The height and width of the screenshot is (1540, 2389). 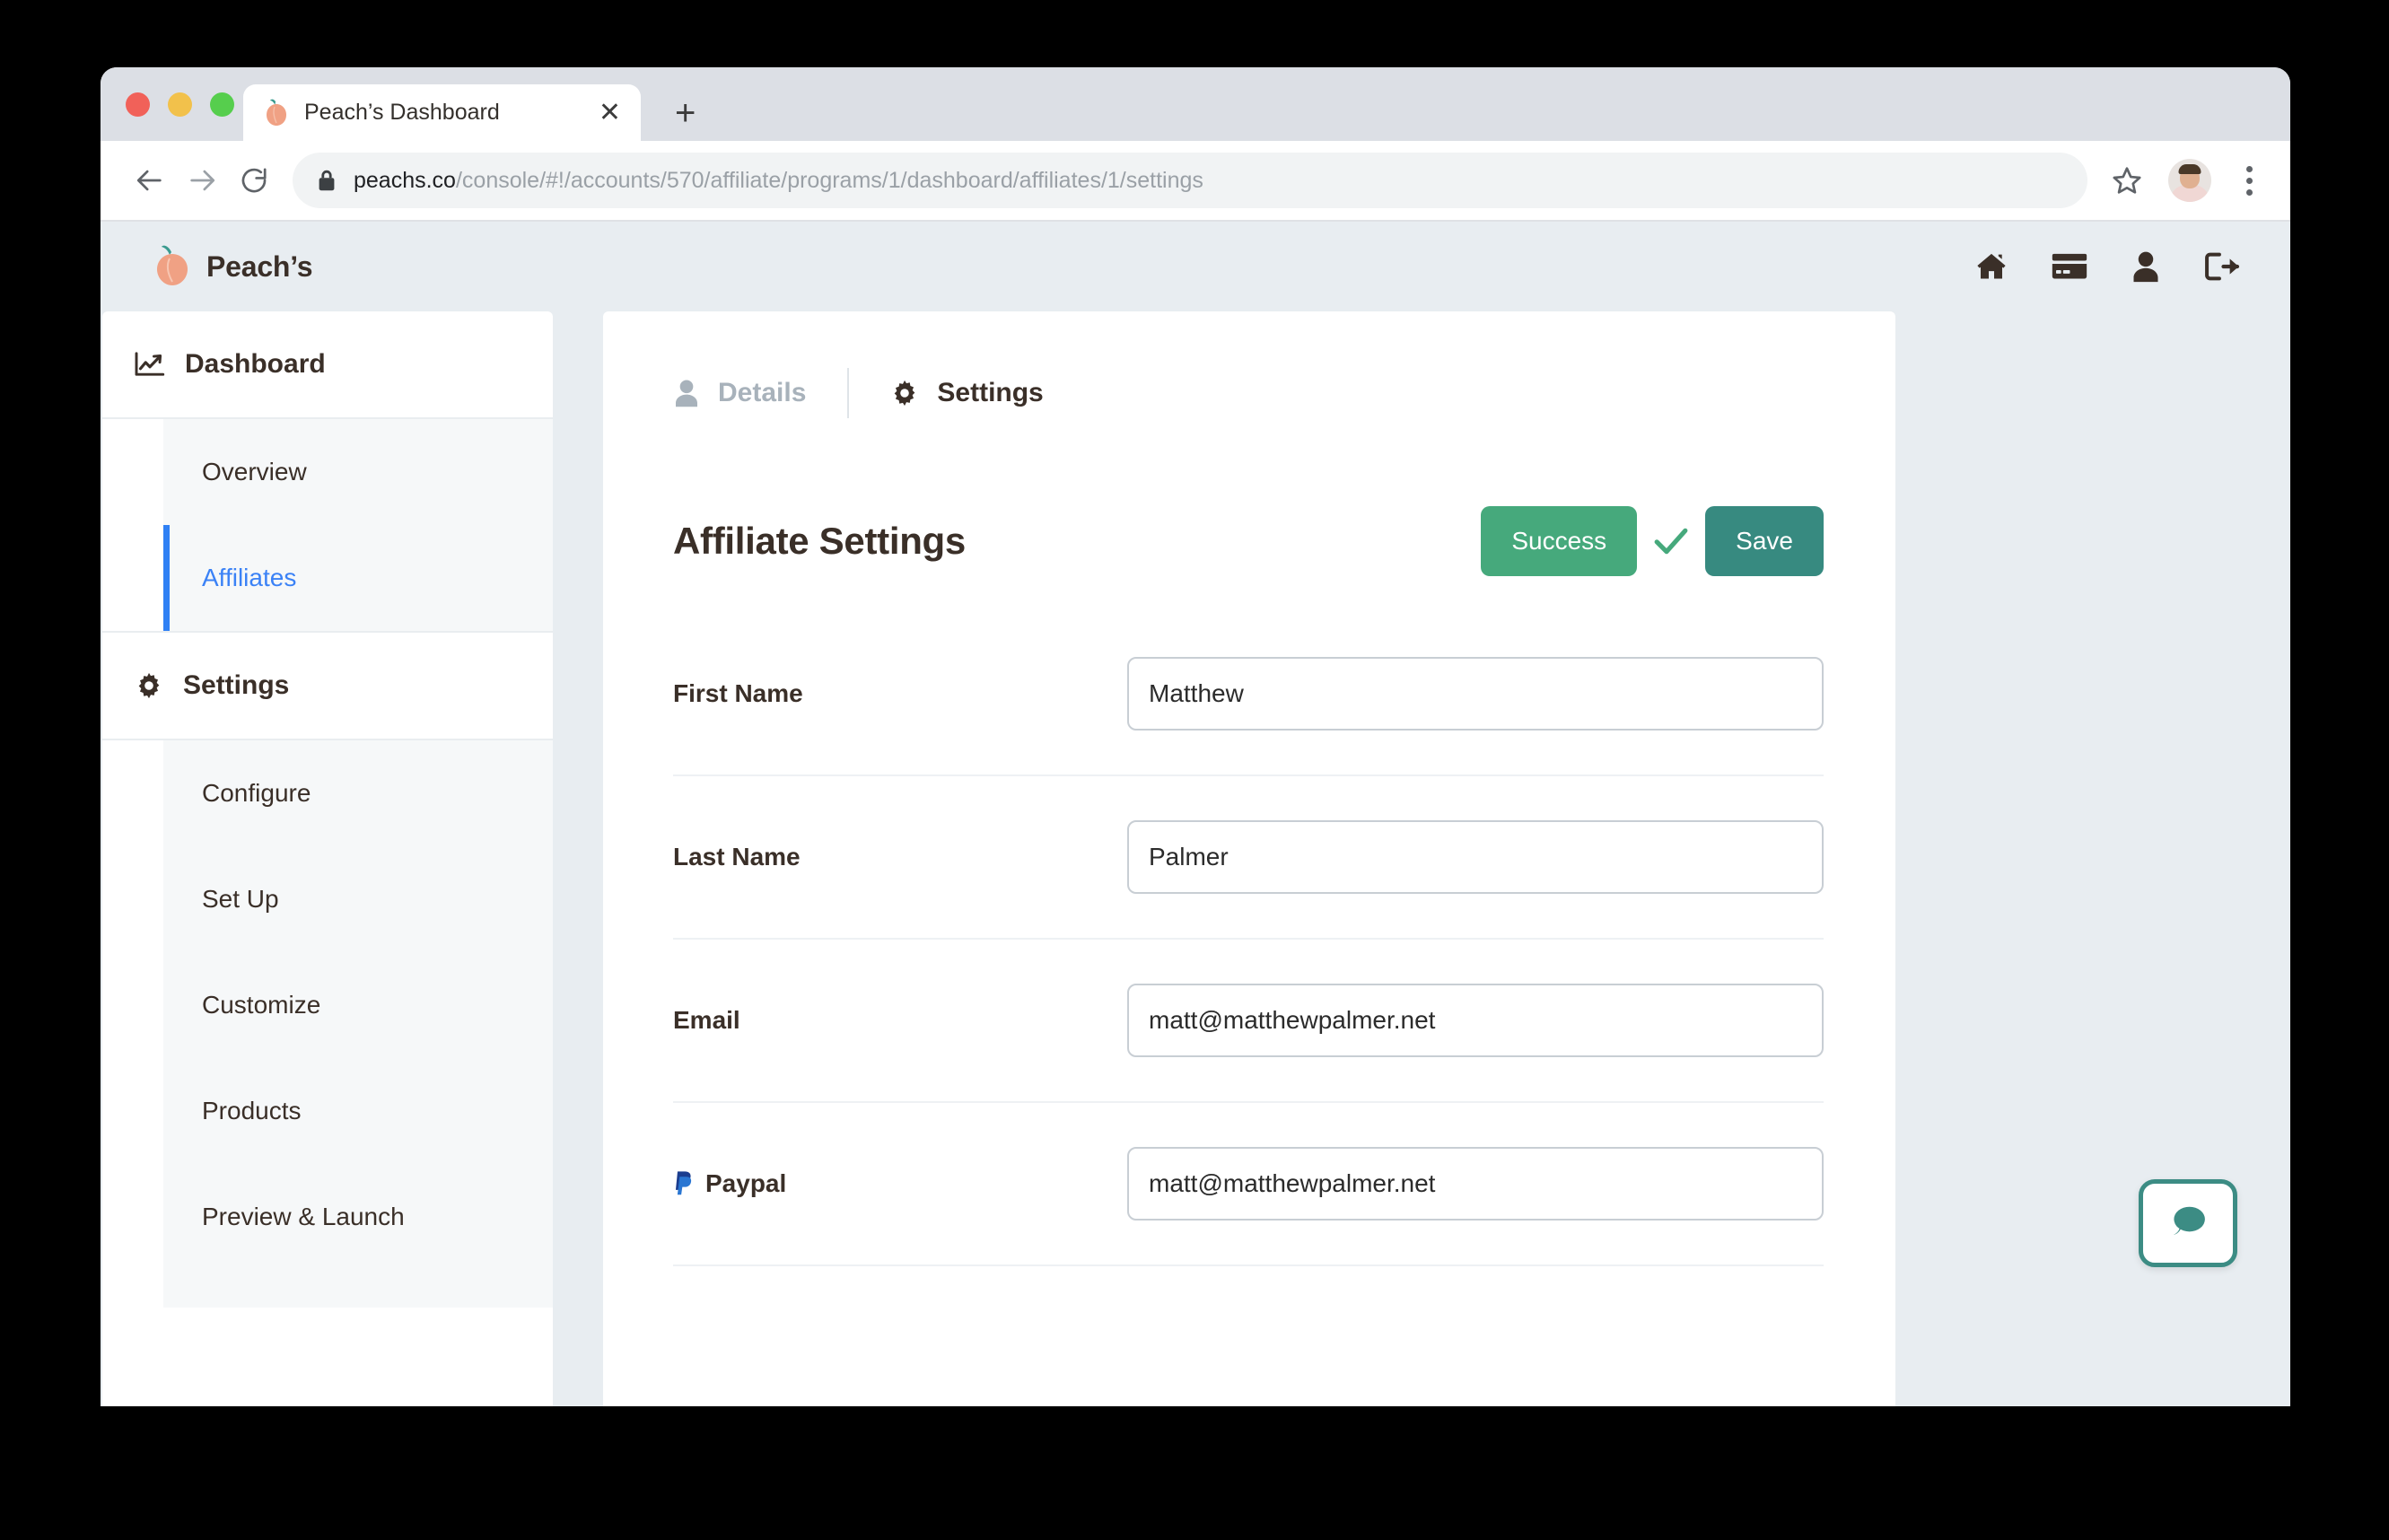 What do you see at coordinates (706, 1020) in the screenshot?
I see `email-label: Email` at bounding box center [706, 1020].